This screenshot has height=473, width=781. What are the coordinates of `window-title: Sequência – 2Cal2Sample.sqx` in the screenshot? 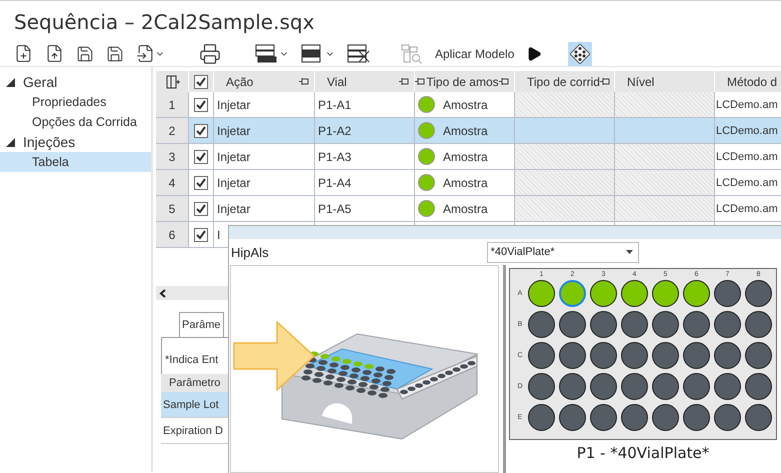 It's located at (164, 22).